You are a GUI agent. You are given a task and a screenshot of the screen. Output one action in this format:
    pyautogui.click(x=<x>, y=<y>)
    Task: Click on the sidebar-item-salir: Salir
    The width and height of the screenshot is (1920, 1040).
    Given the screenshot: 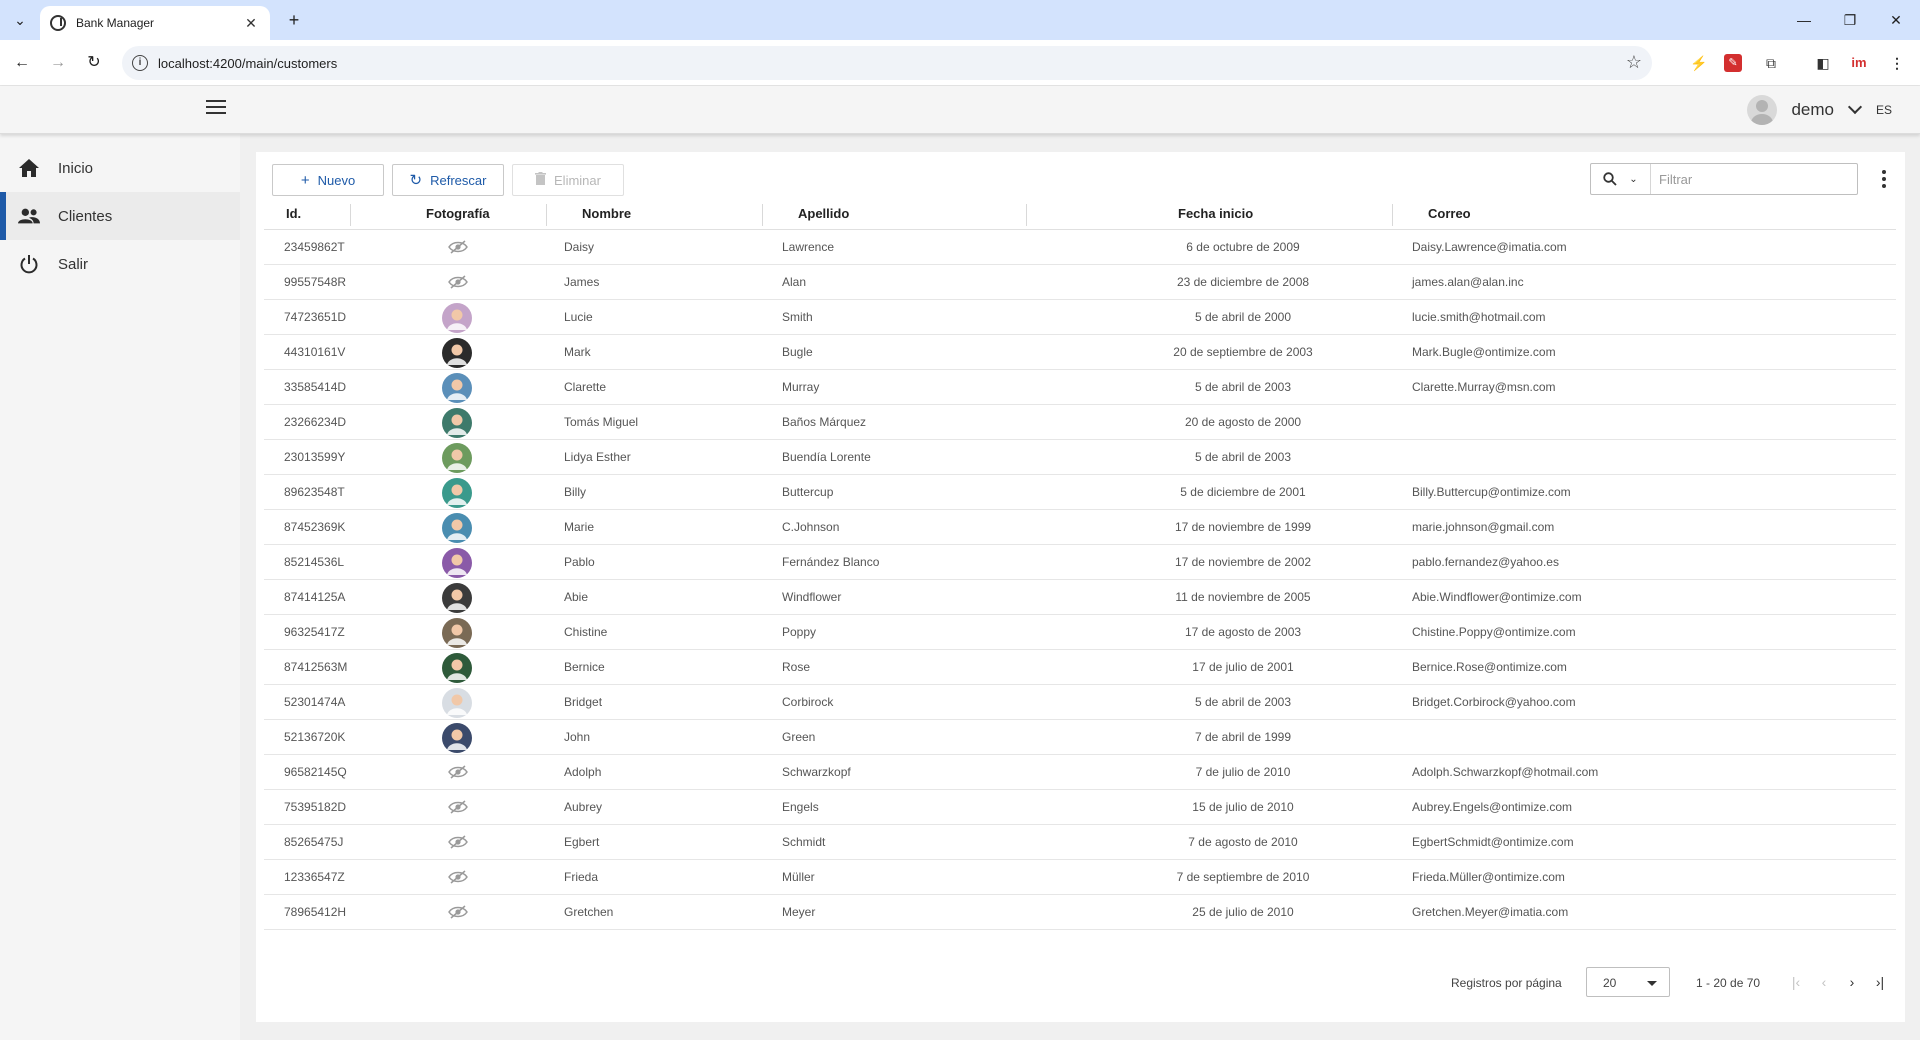 What is the action you would take?
    pyautogui.click(x=120, y=264)
    